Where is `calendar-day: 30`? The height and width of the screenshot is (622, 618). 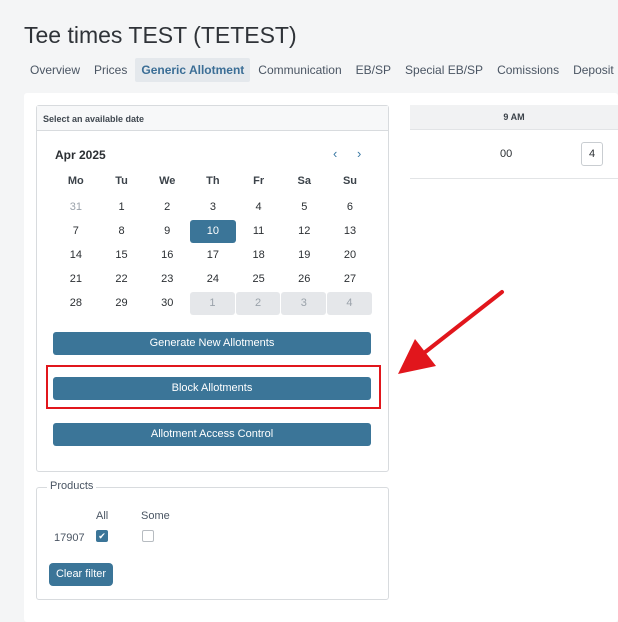
calendar-day: 30 is located at coordinates (167, 303).